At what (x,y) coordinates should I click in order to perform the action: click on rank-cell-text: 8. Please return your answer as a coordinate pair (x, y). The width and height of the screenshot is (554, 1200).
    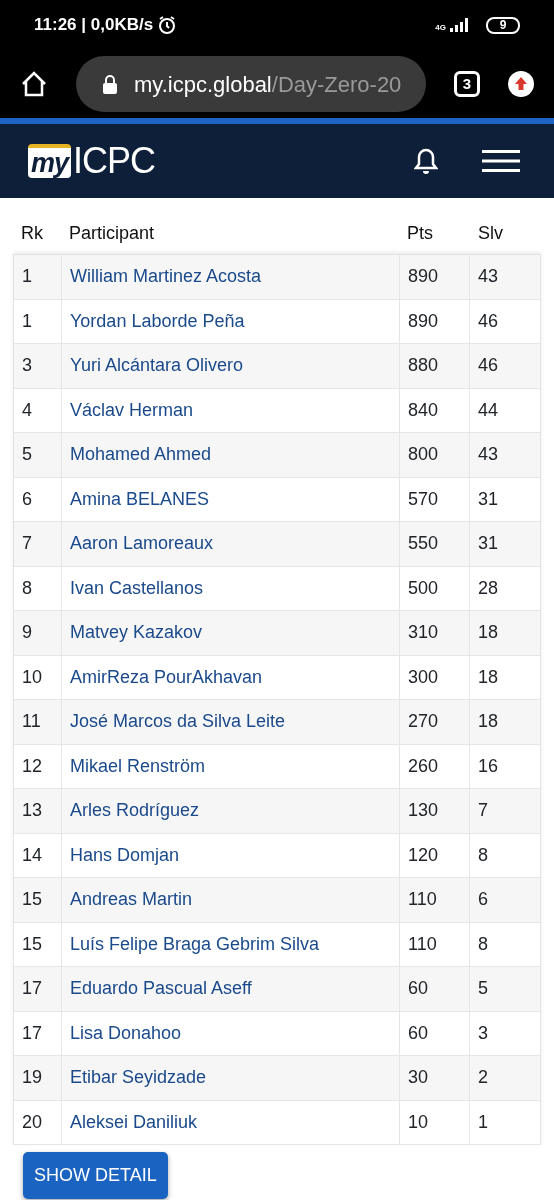
    Looking at the image, I should click on (27, 588).